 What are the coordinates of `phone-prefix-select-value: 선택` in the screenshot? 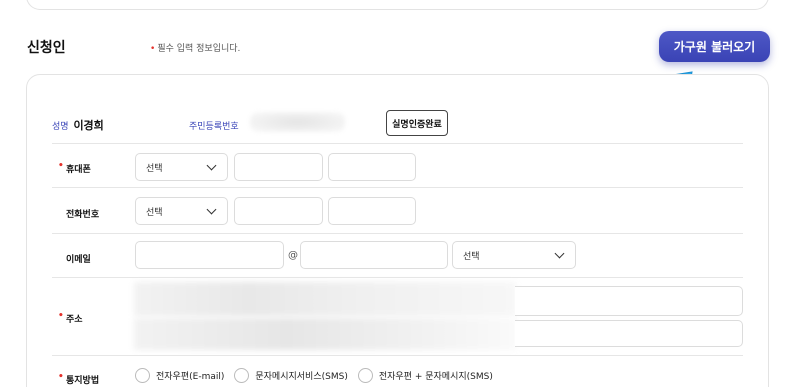 It's located at (154, 168).